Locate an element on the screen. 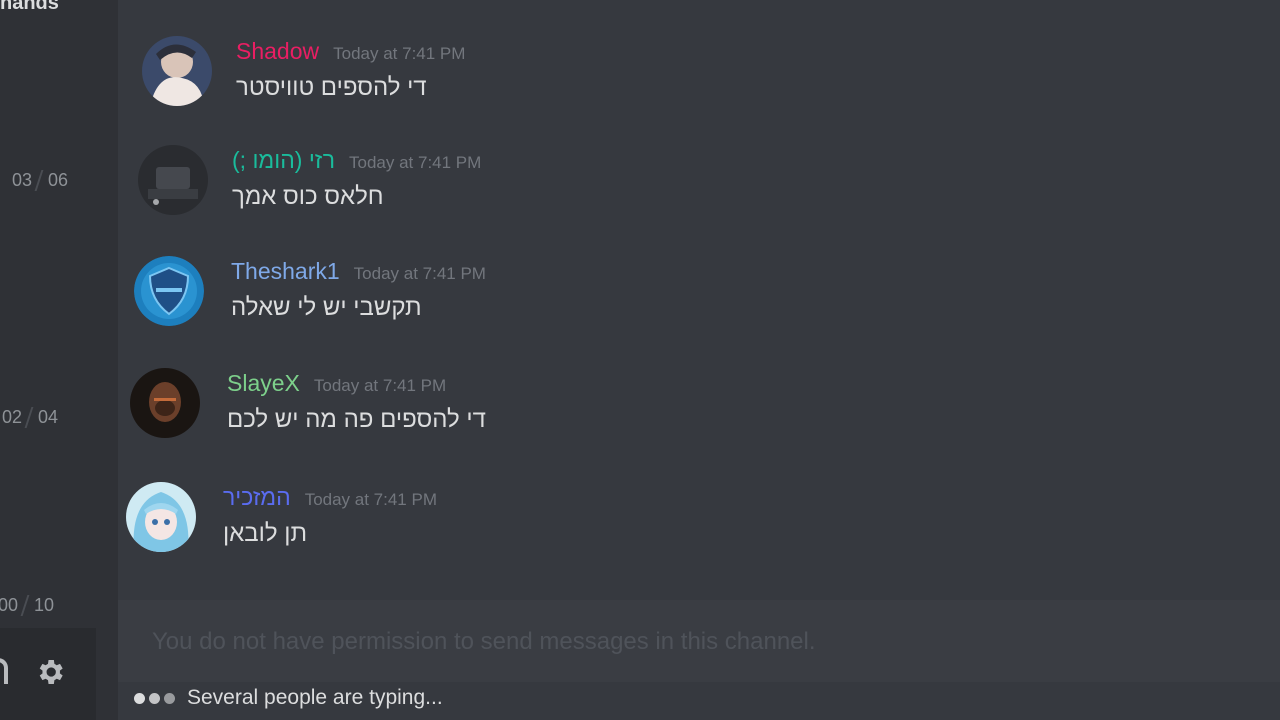 This screenshot has height=720, width=1280. username: המזכיר is located at coordinates (257, 497).